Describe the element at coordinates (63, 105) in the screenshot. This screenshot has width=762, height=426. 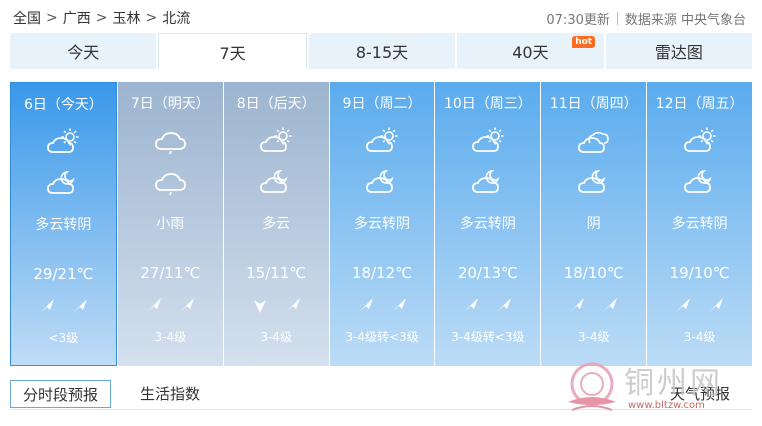
I see `day-date: 6日（今天）` at that location.